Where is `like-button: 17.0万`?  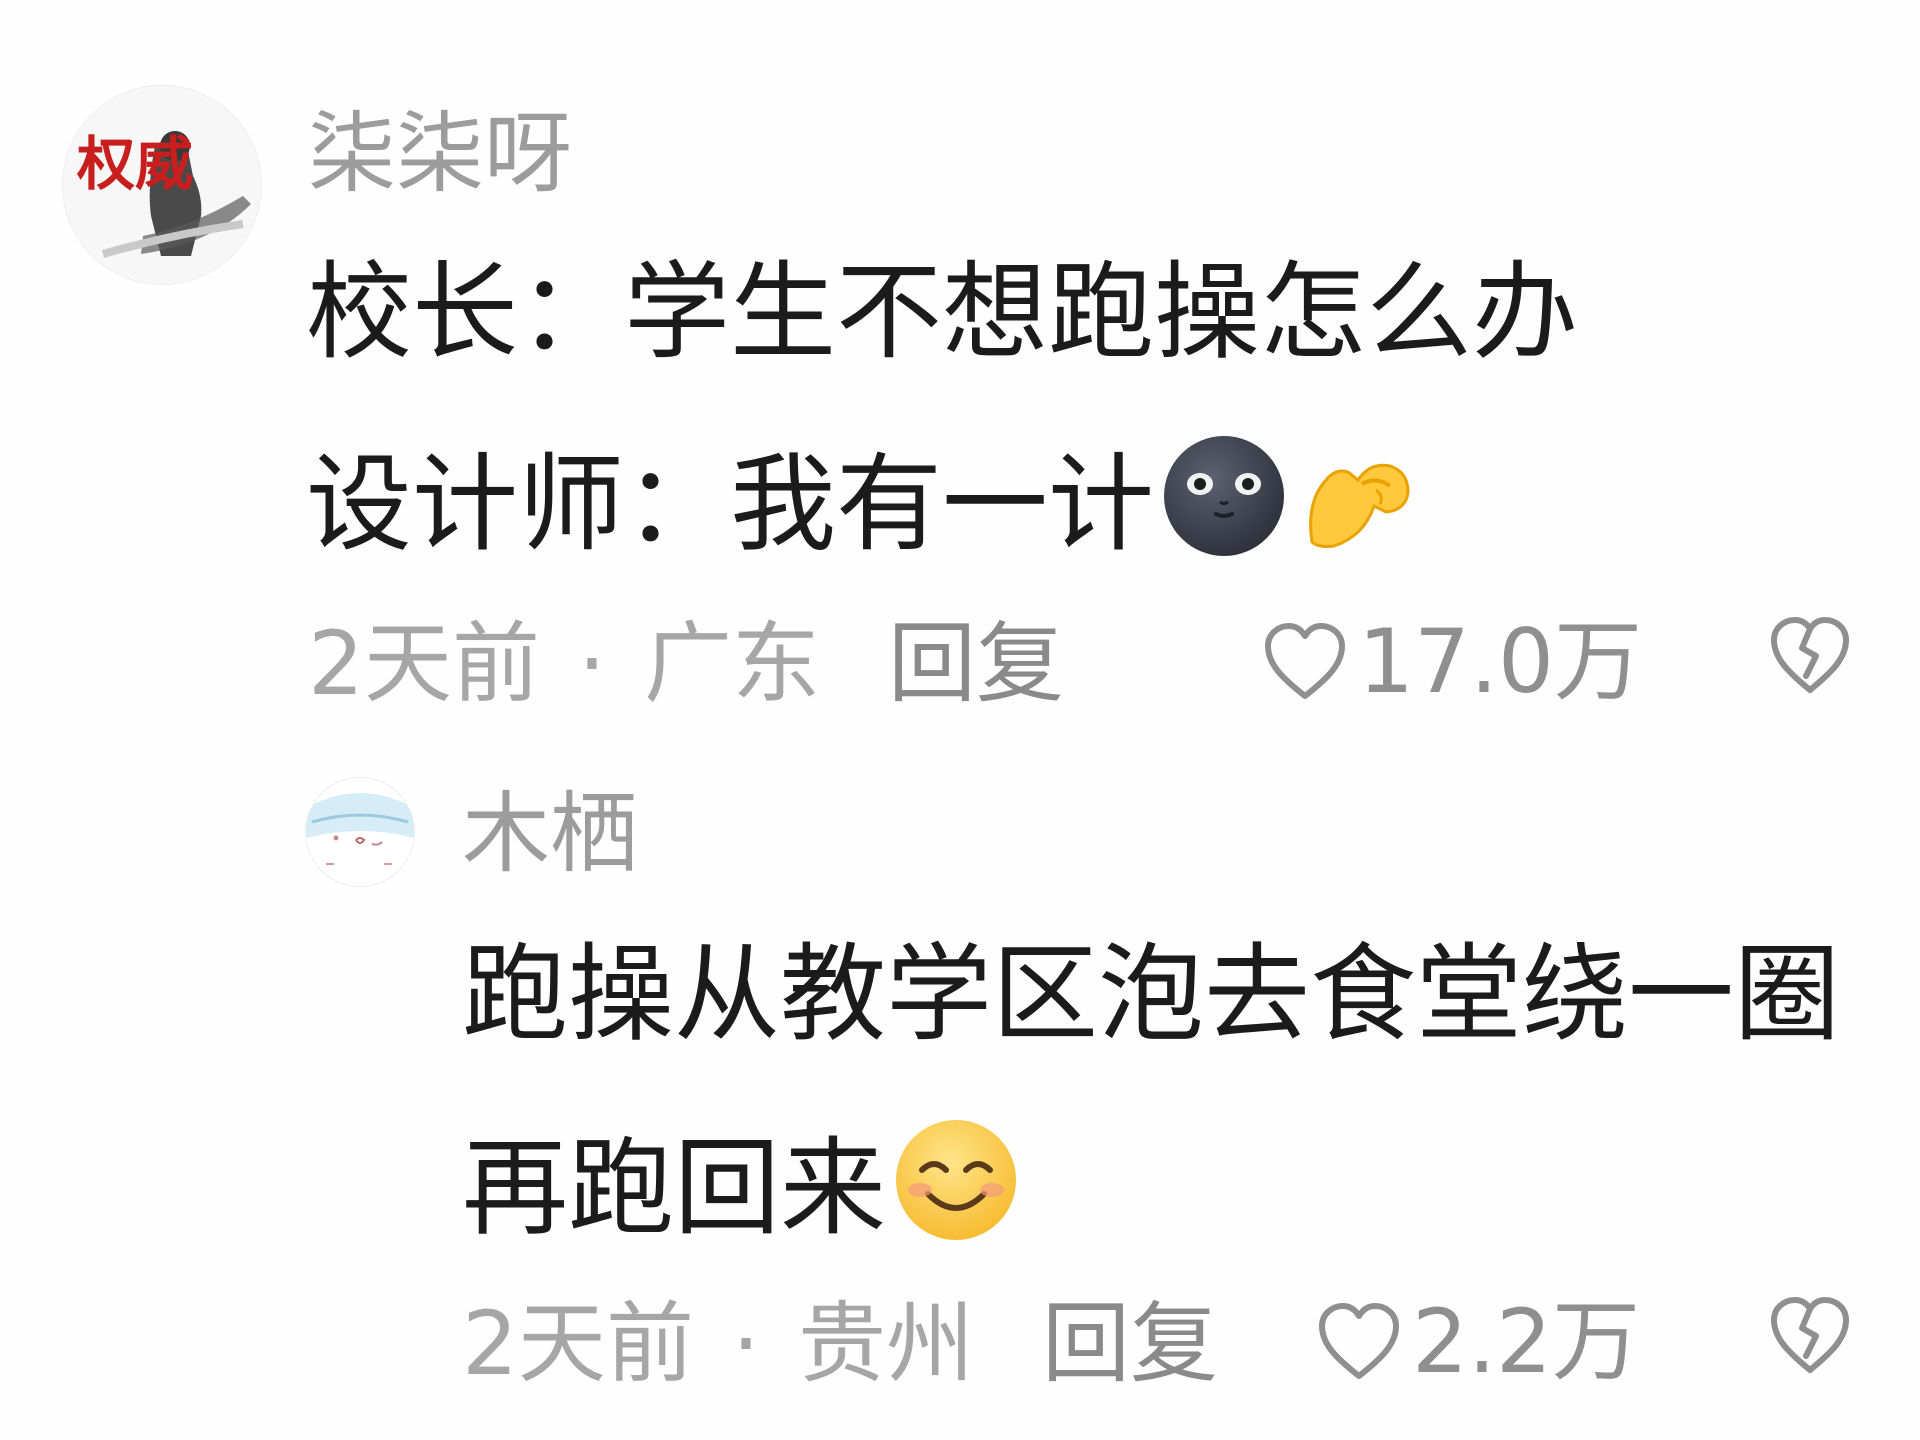 like-button: 17.0万 is located at coordinates (1452, 662).